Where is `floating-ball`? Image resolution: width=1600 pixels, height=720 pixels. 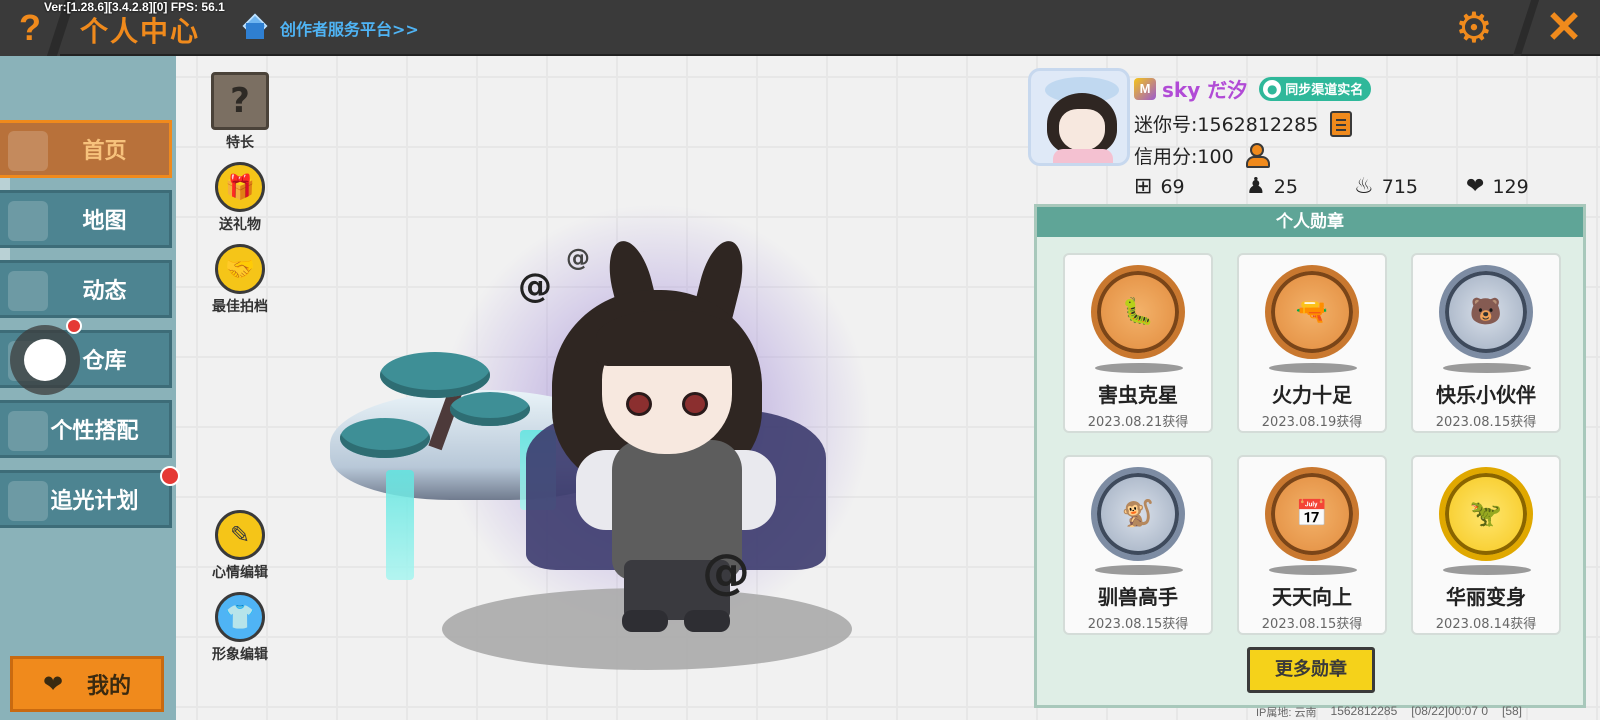 floating-ball is located at coordinates (45, 360).